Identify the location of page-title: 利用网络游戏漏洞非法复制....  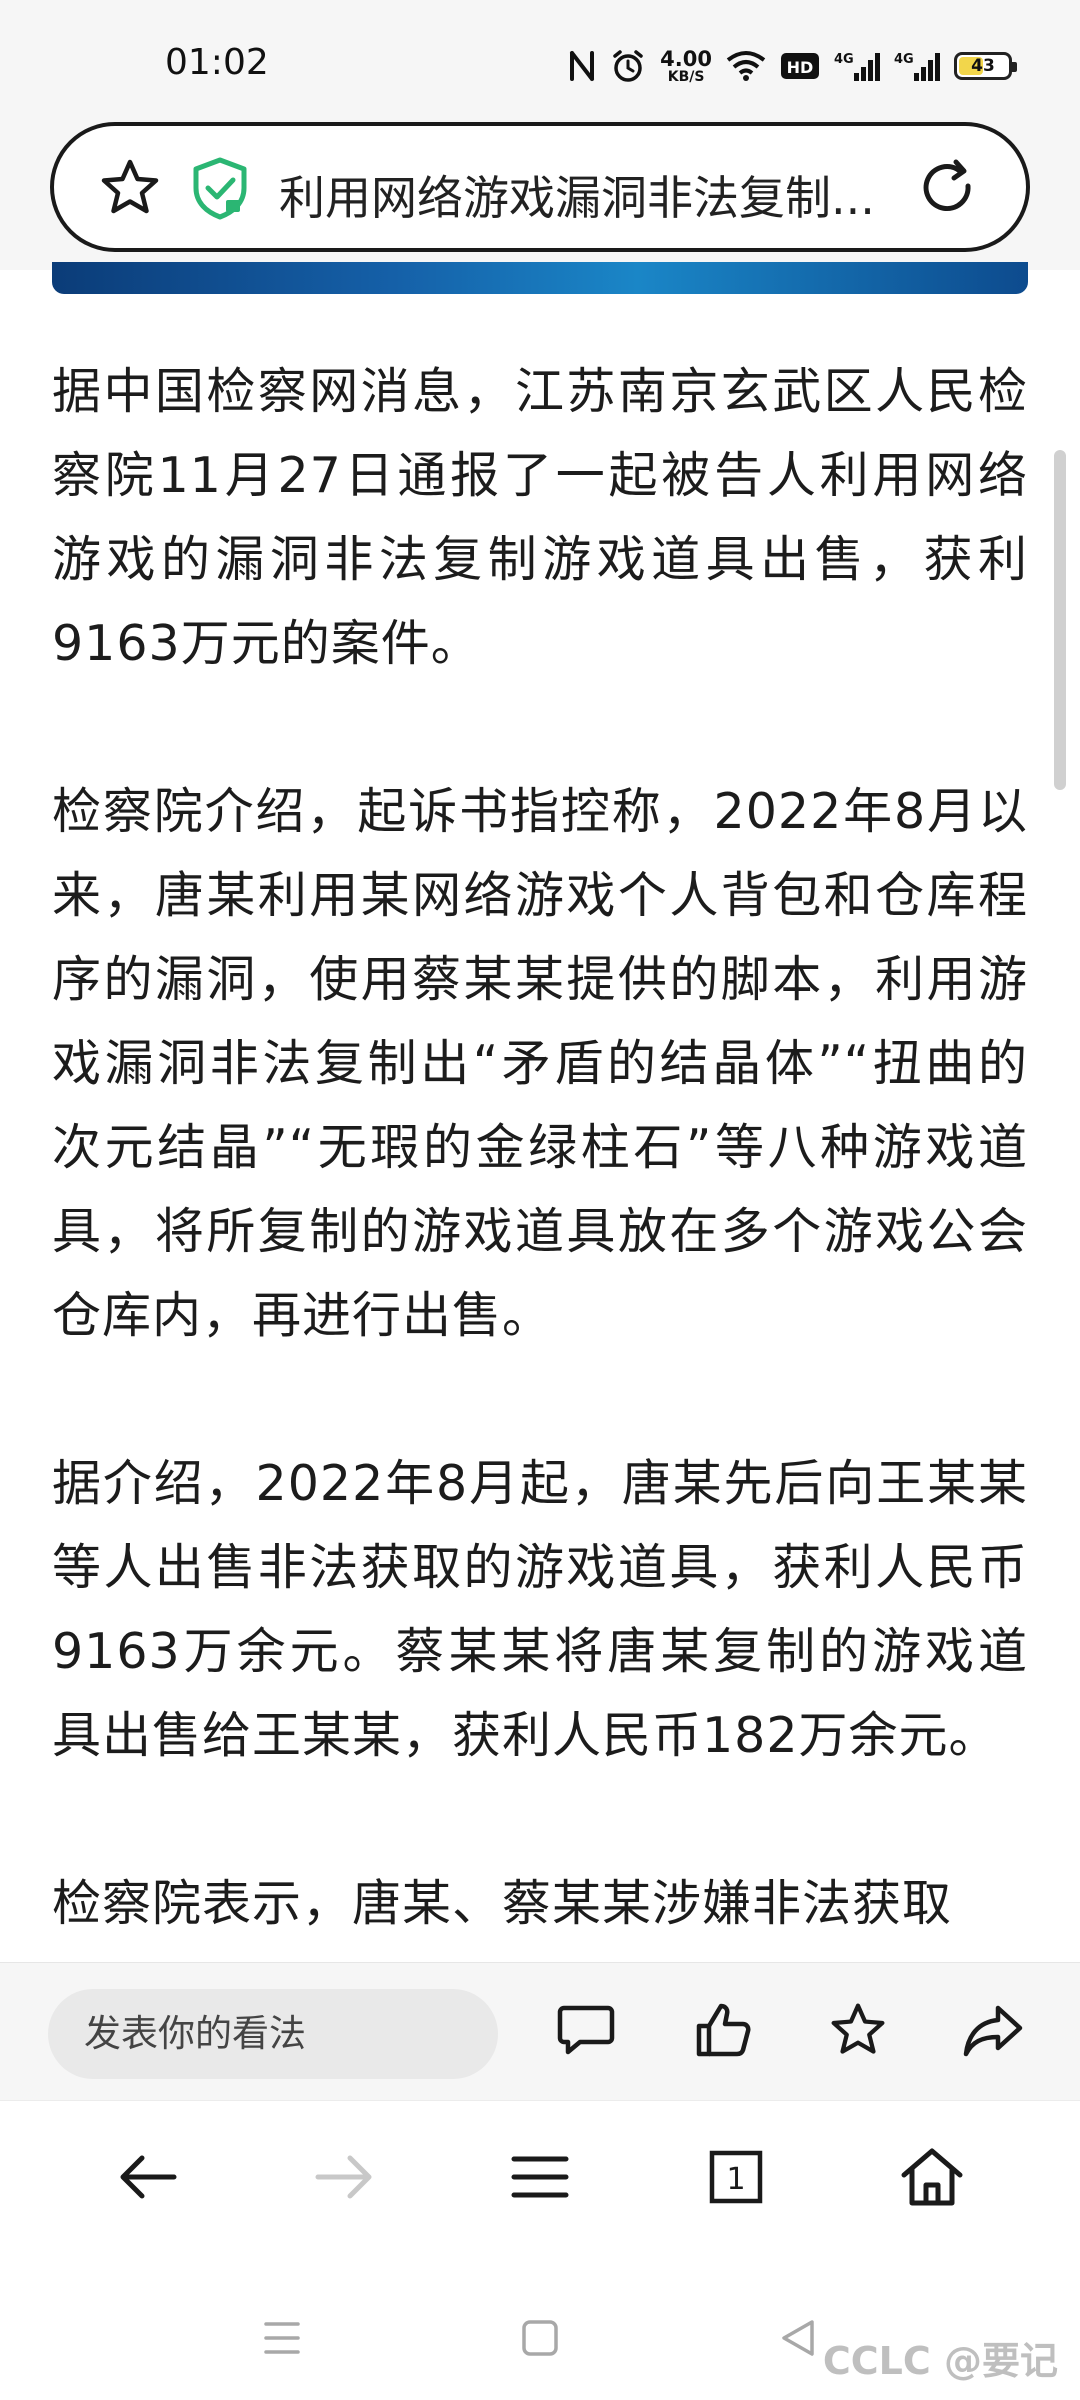
(579, 195).